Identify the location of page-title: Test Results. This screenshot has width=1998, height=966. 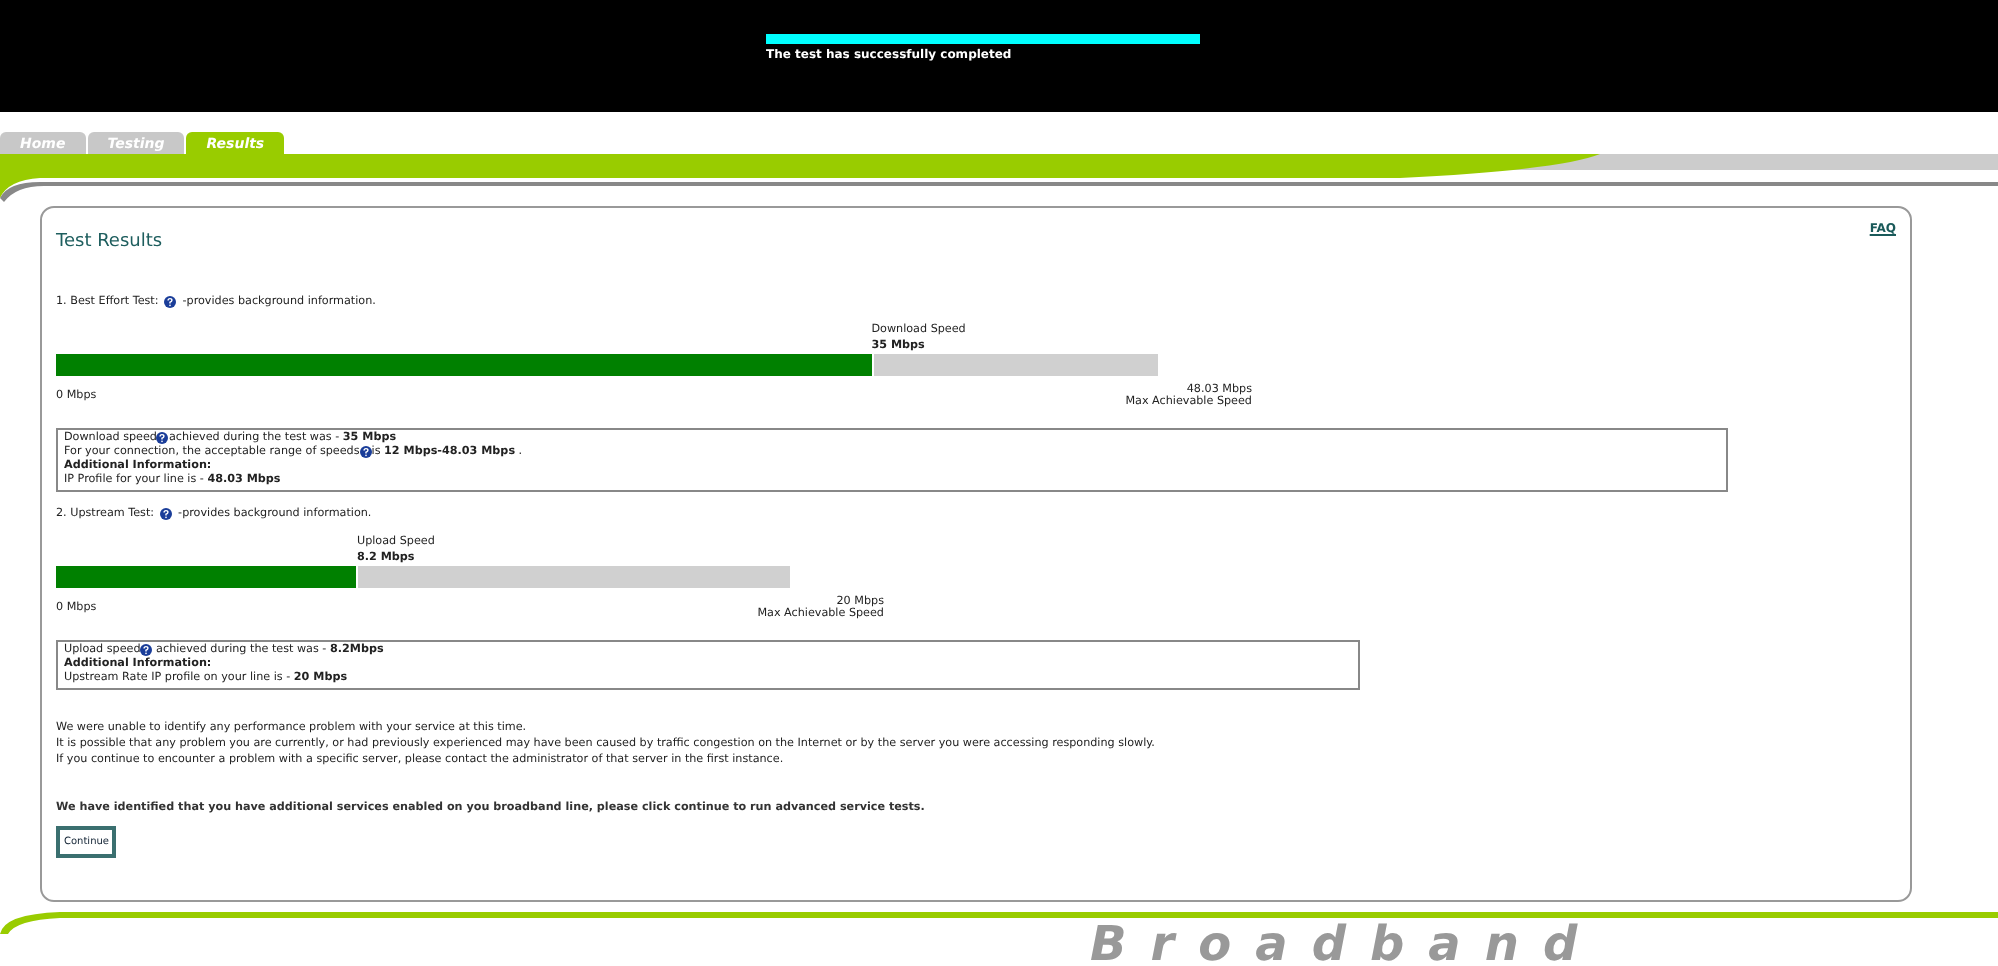
(110, 242).